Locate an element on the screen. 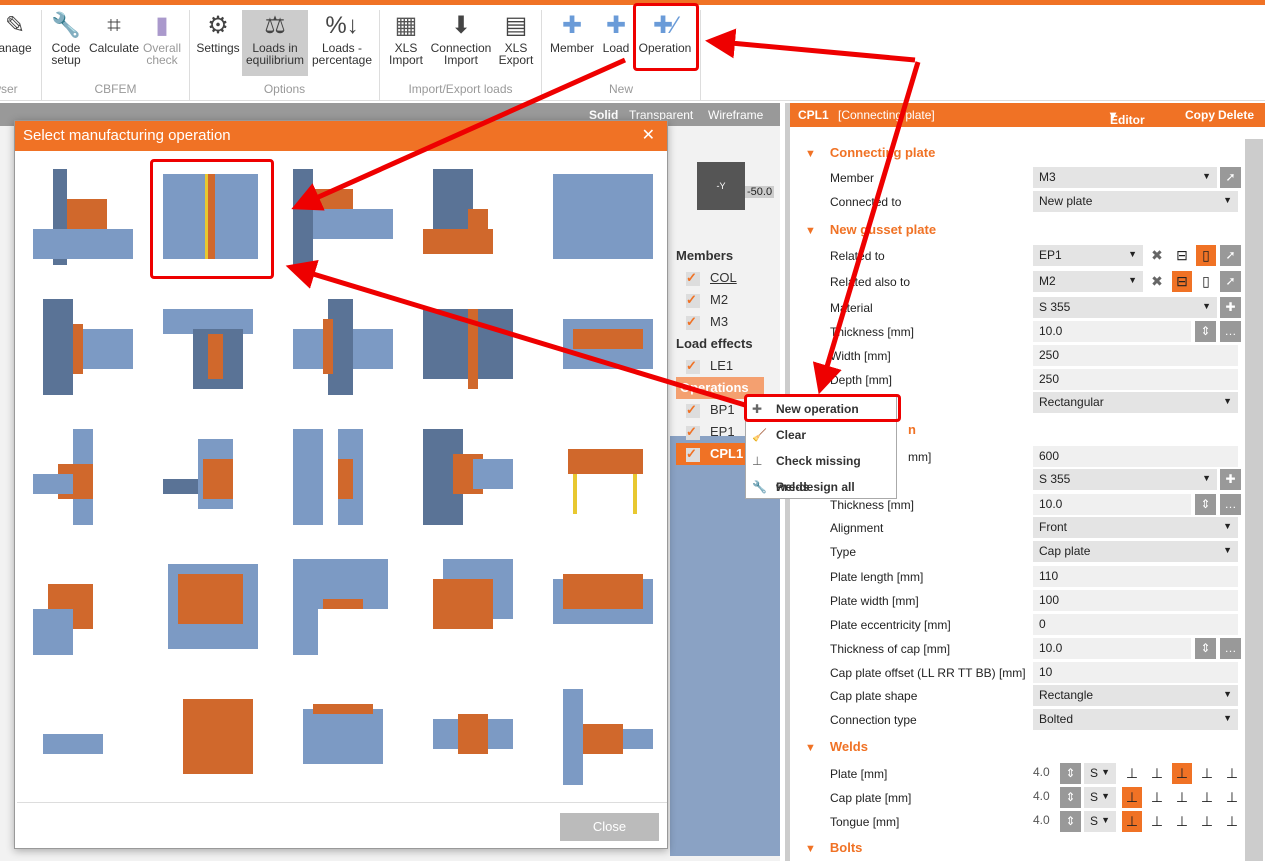  pick-icon: ➚ is located at coordinates (1230, 255).